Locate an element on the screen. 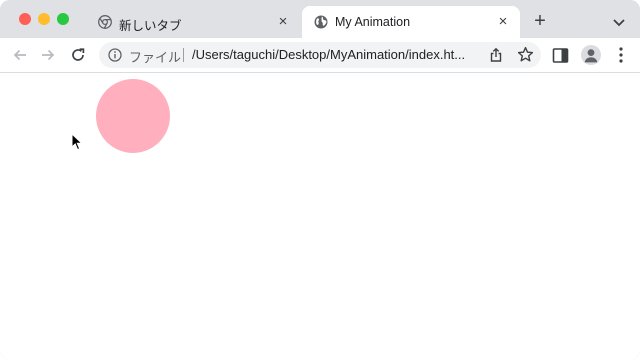 Image resolution: width=640 pixels, height=360 pixels. window-minimize-button is located at coordinates (44, 19).